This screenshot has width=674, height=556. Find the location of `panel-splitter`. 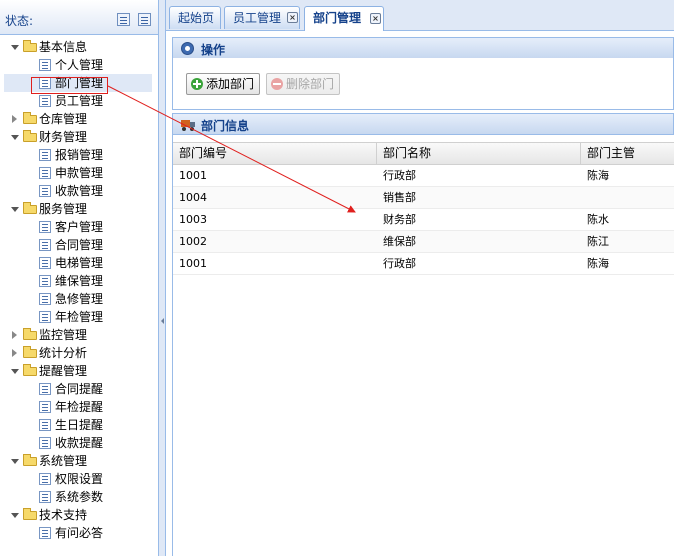

panel-splitter is located at coordinates (162, 278).